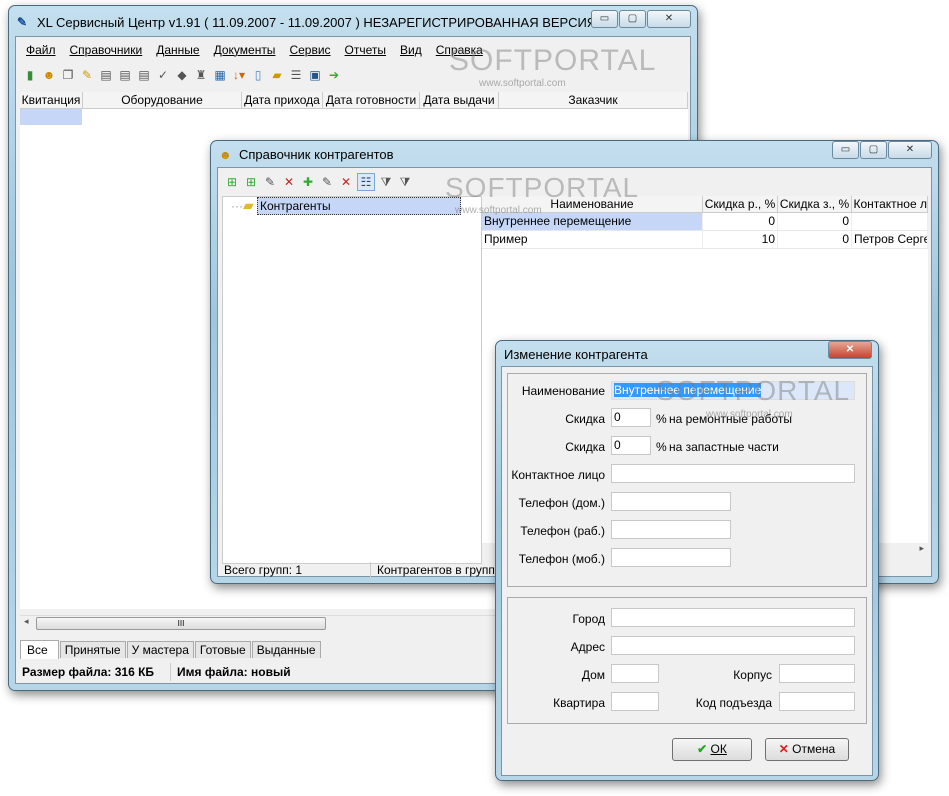 This screenshot has width=949, height=796. What do you see at coordinates (592, 239) in the screenshot?
I see `cell-name: Пример` at bounding box center [592, 239].